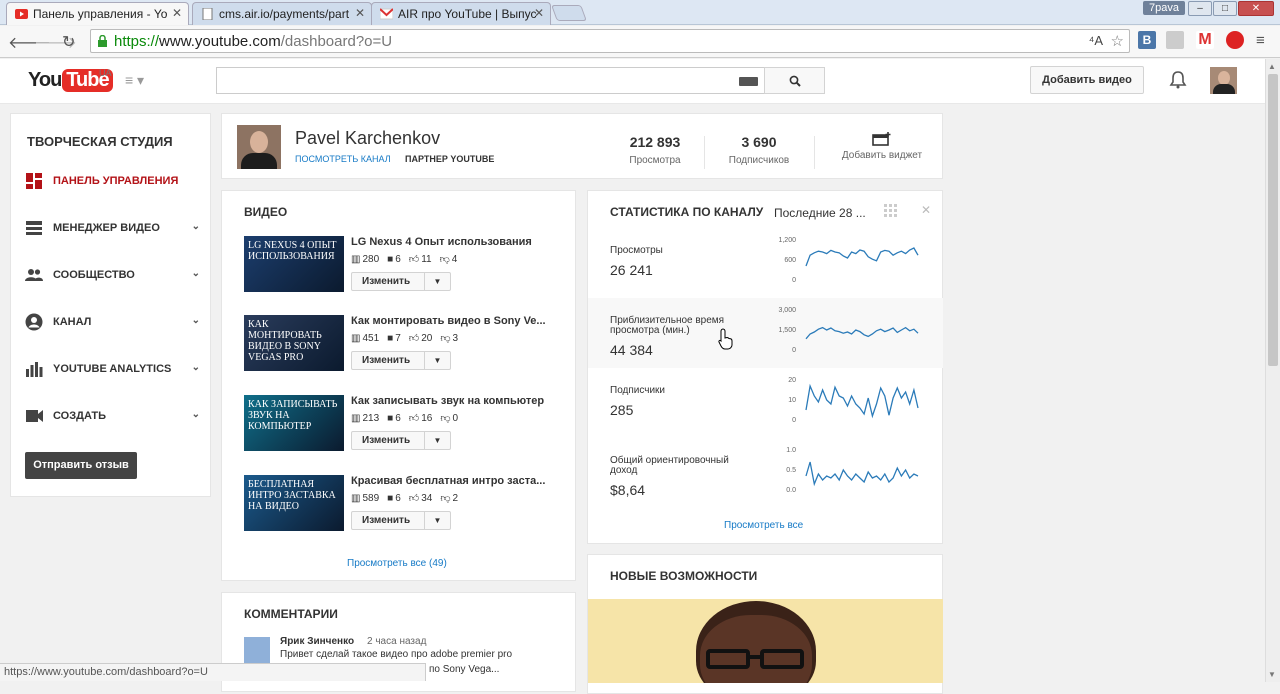 The image size is (1280, 694). What do you see at coordinates (1272, 66) in the screenshot?
I see `scroll-up-arrow-icon: ▲` at bounding box center [1272, 66].